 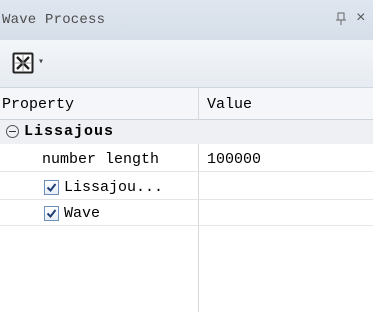 What do you see at coordinates (38, 104) in the screenshot?
I see `column-header-property: Property` at bounding box center [38, 104].